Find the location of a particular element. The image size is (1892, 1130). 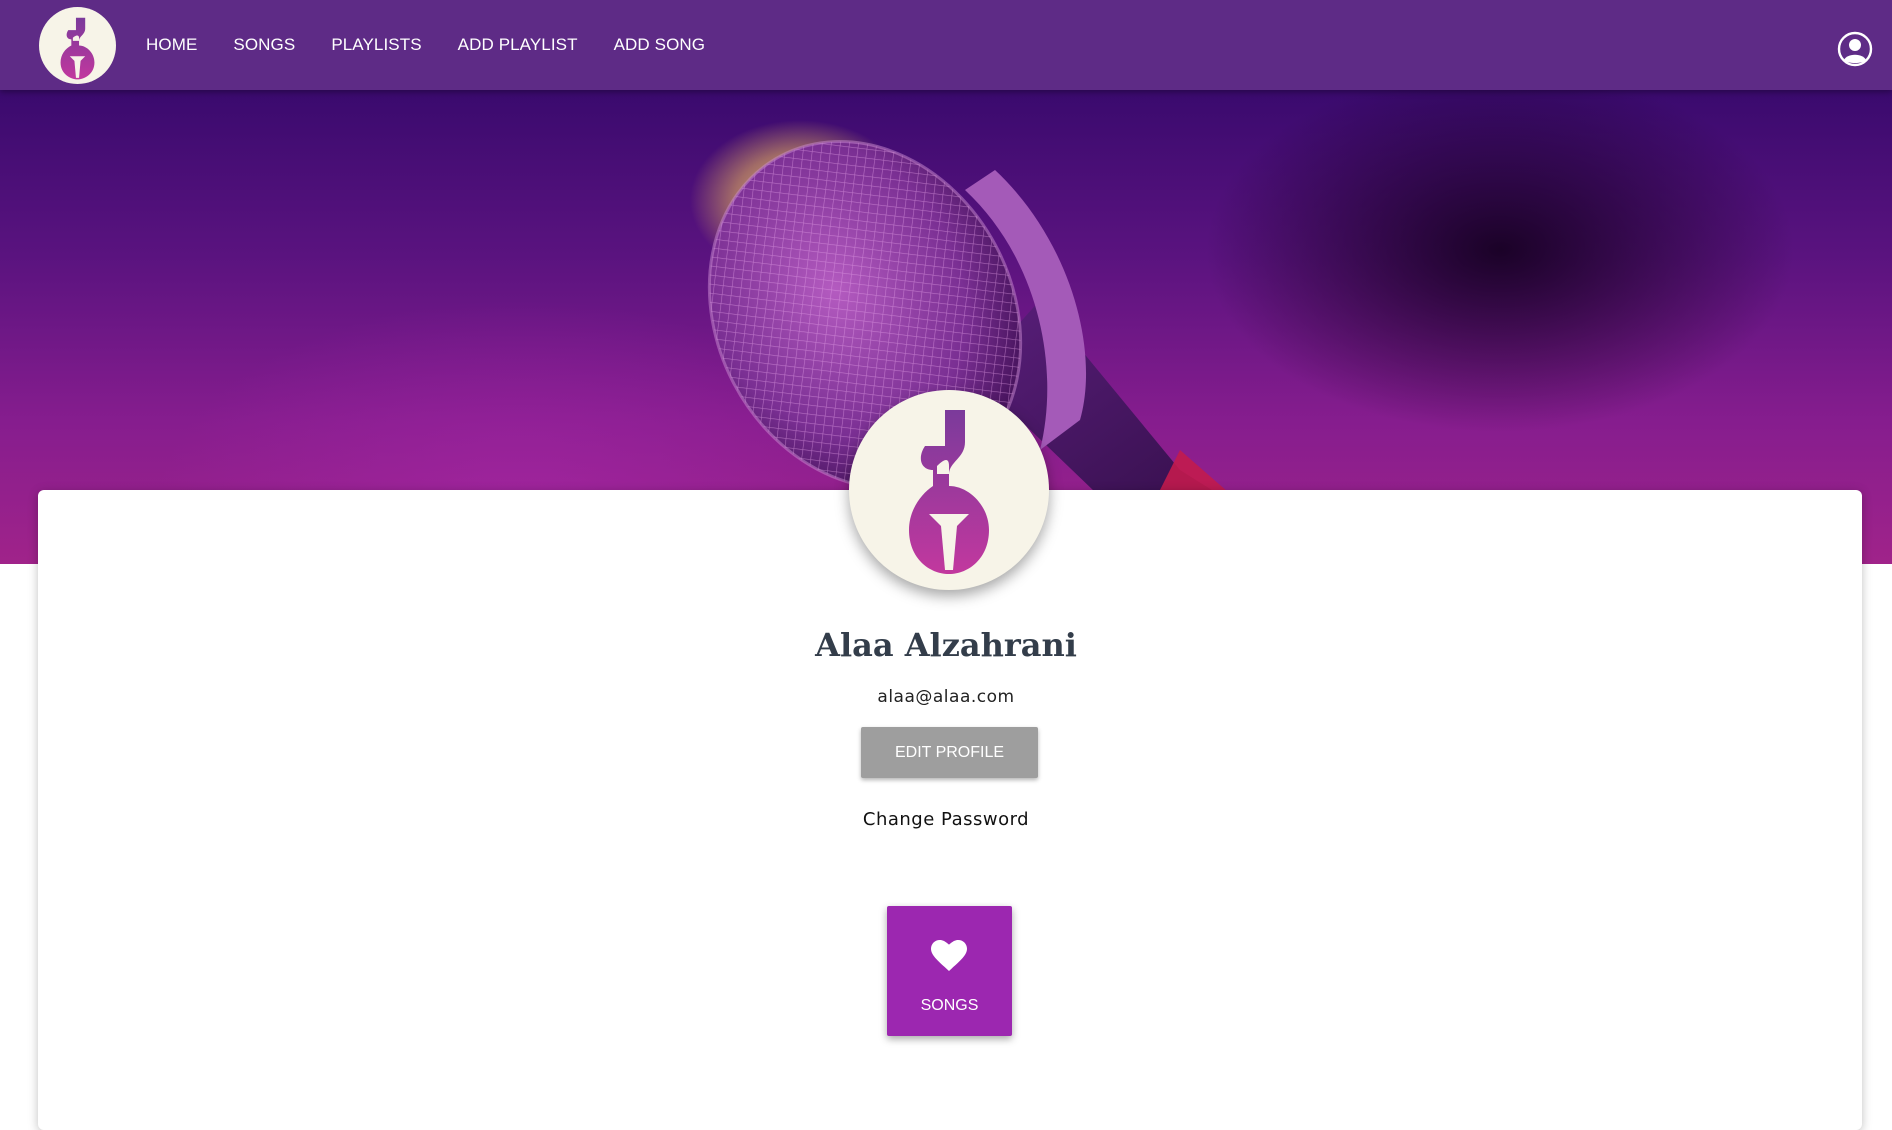

account-circle-icon is located at coordinates (1855, 49).